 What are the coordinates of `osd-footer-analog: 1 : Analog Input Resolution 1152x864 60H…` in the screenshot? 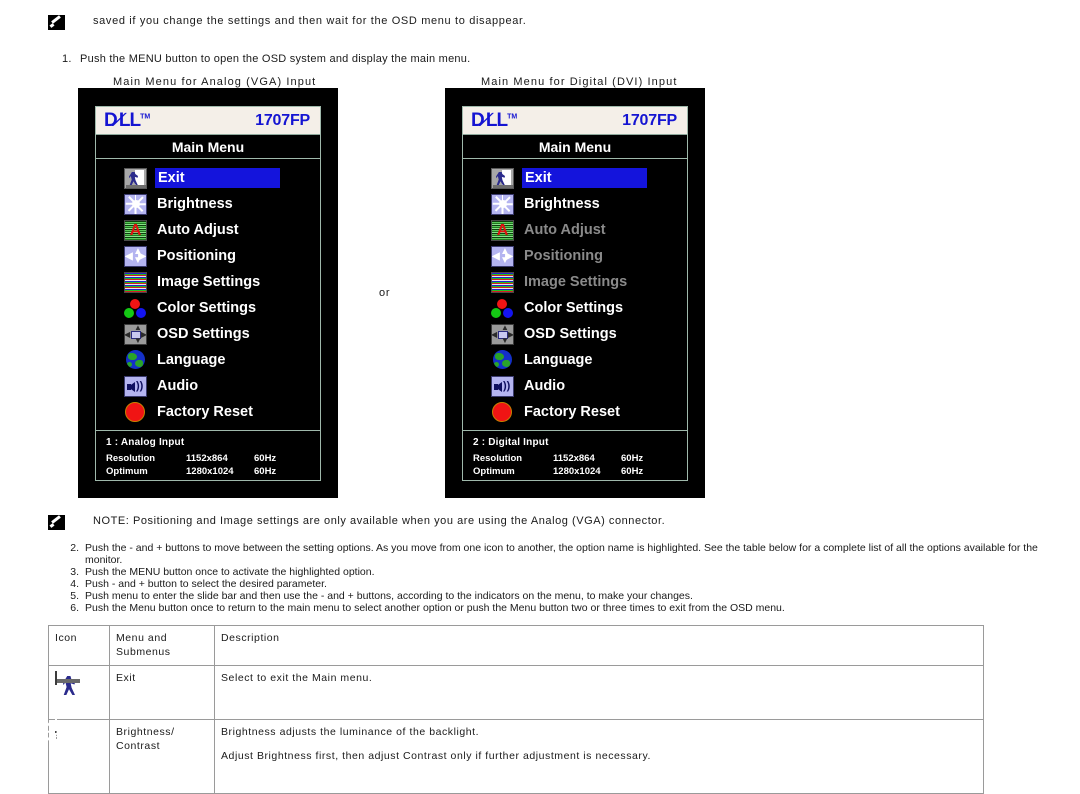 It's located at (208, 456).